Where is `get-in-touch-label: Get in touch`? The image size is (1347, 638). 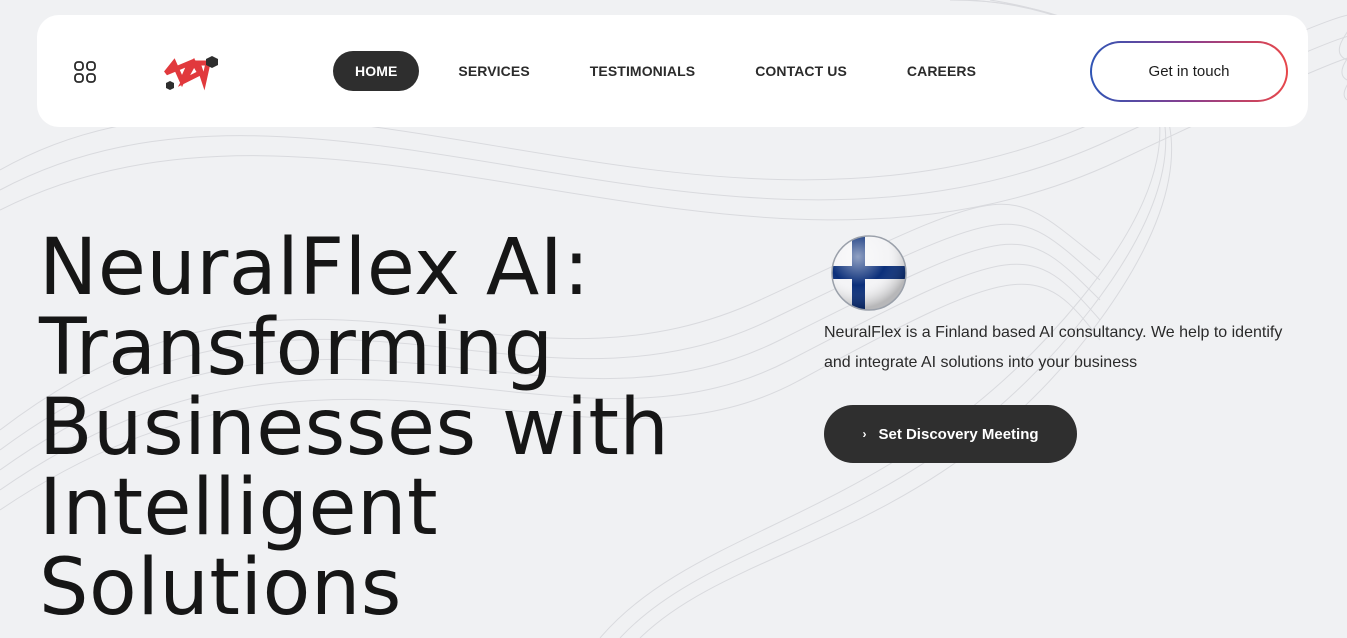
get-in-touch-label: Get in touch is located at coordinates (1189, 71).